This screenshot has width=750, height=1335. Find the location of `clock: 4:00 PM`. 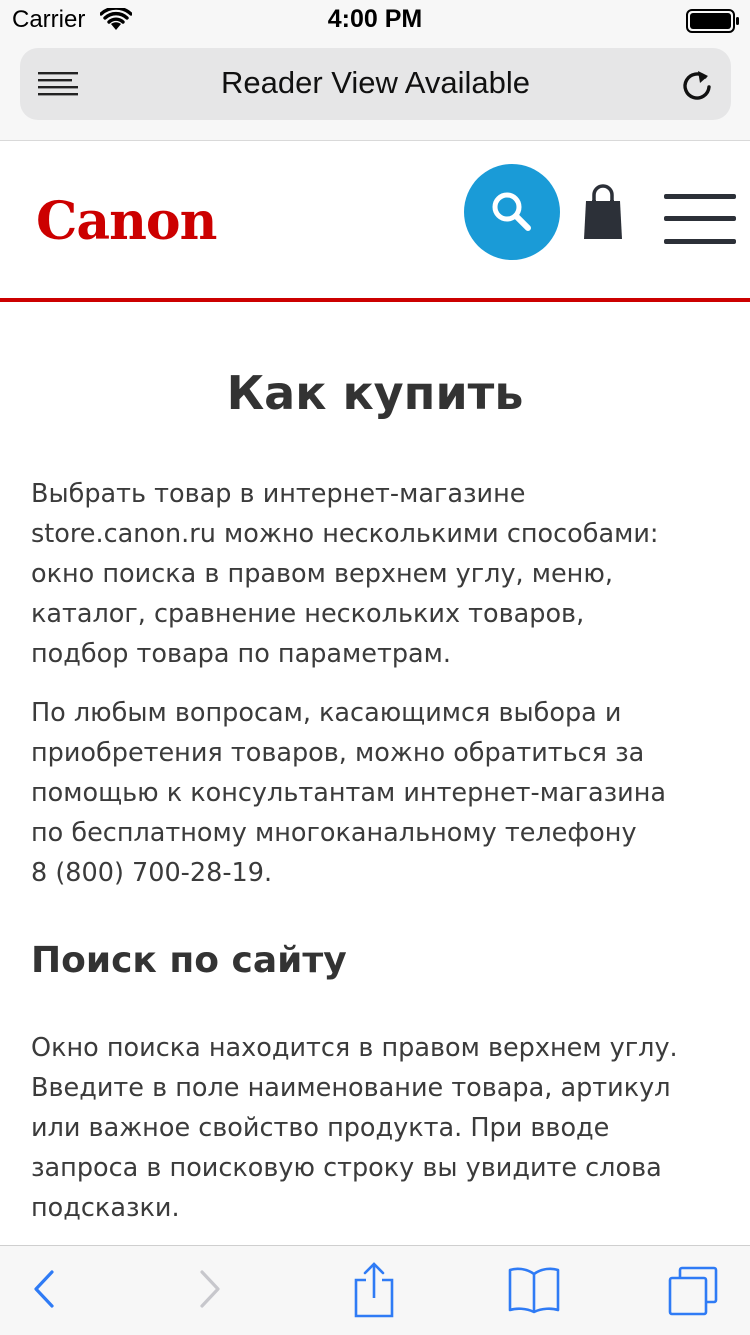

clock: 4:00 PM is located at coordinates (375, 19).